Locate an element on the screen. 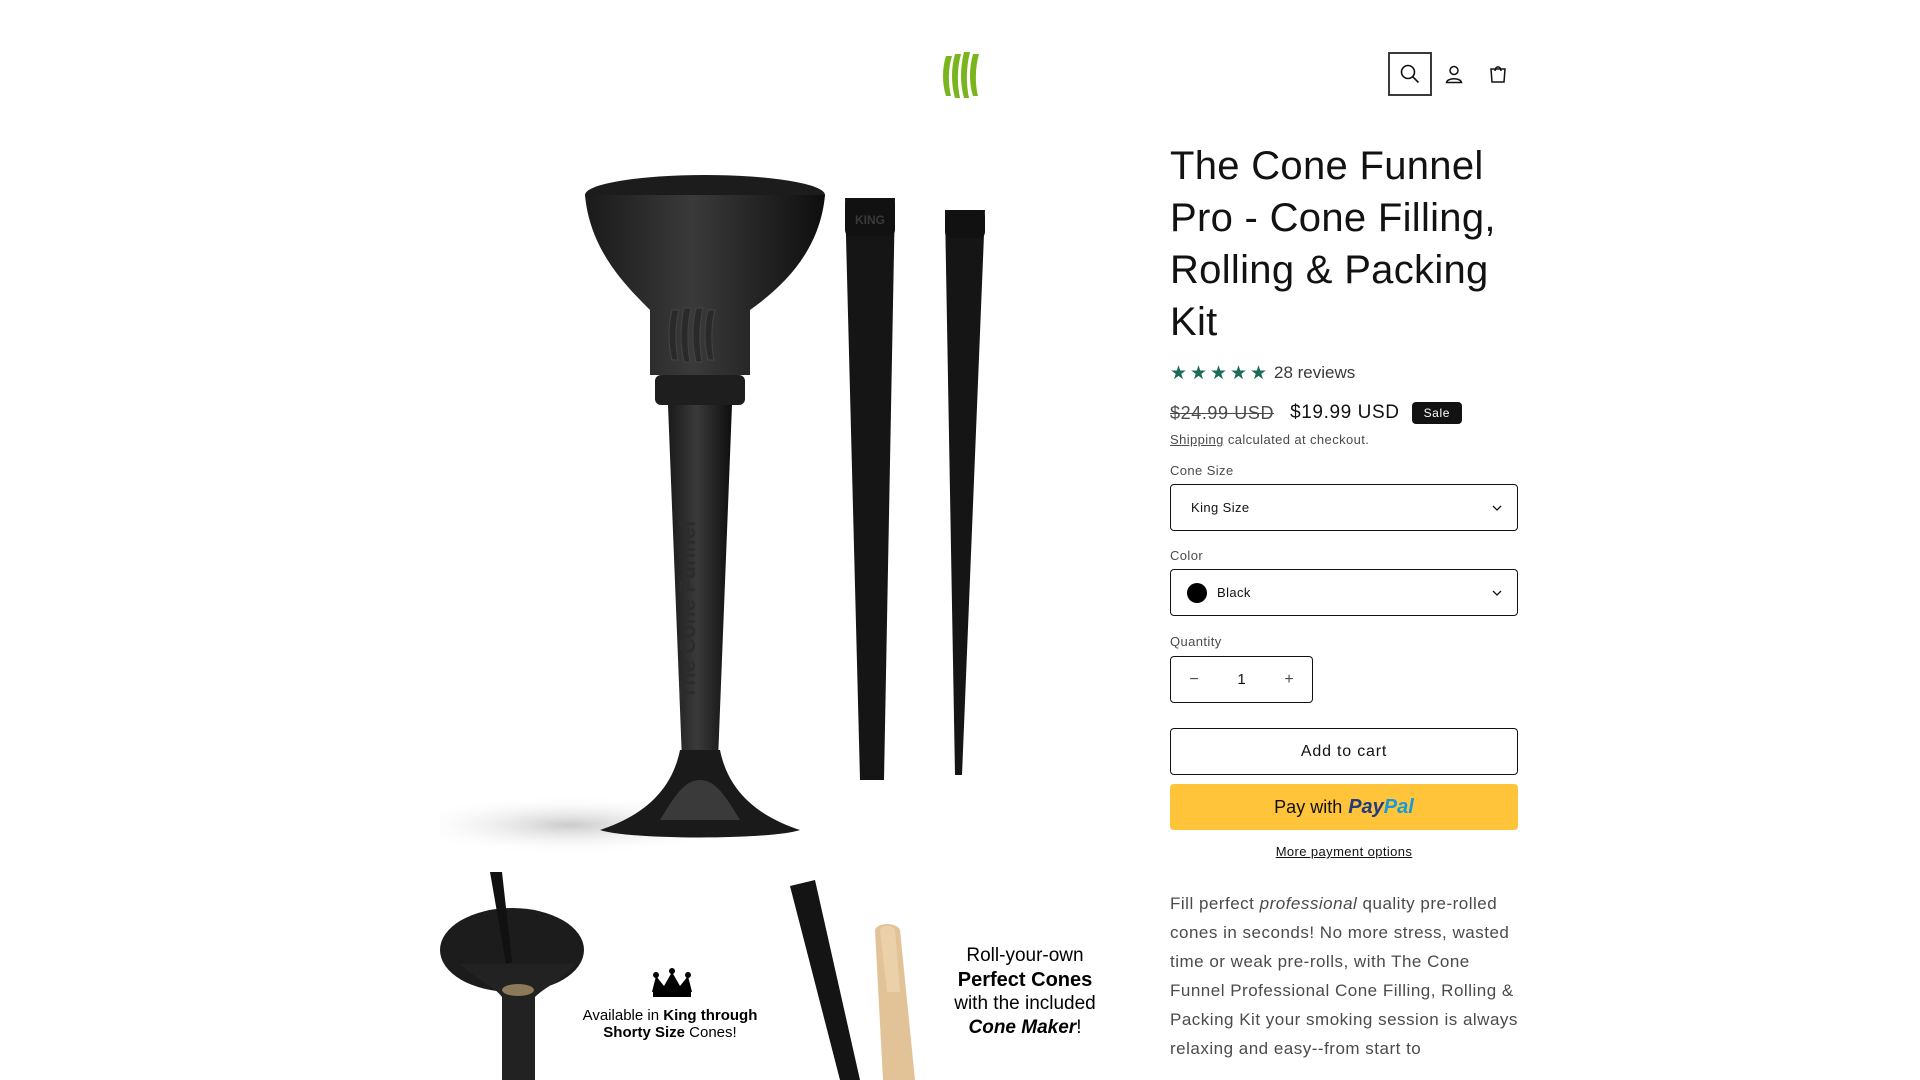 The image size is (1920, 1080). color-swatch is located at coordinates (1197, 592).